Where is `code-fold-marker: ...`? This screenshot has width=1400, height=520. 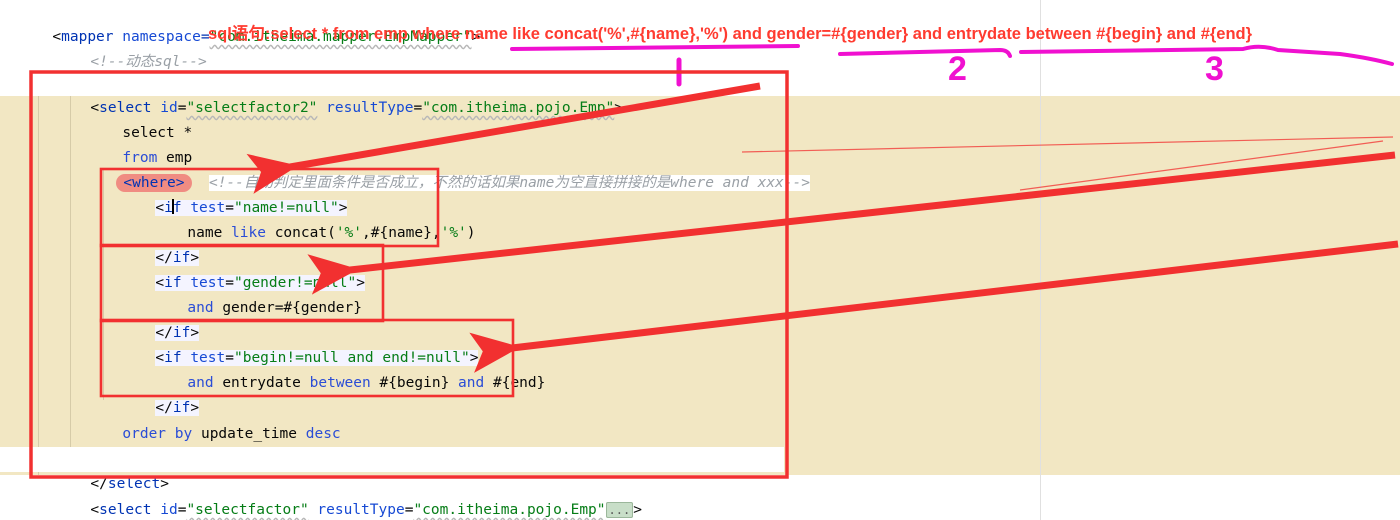
code-fold-marker: ... is located at coordinates (619, 510).